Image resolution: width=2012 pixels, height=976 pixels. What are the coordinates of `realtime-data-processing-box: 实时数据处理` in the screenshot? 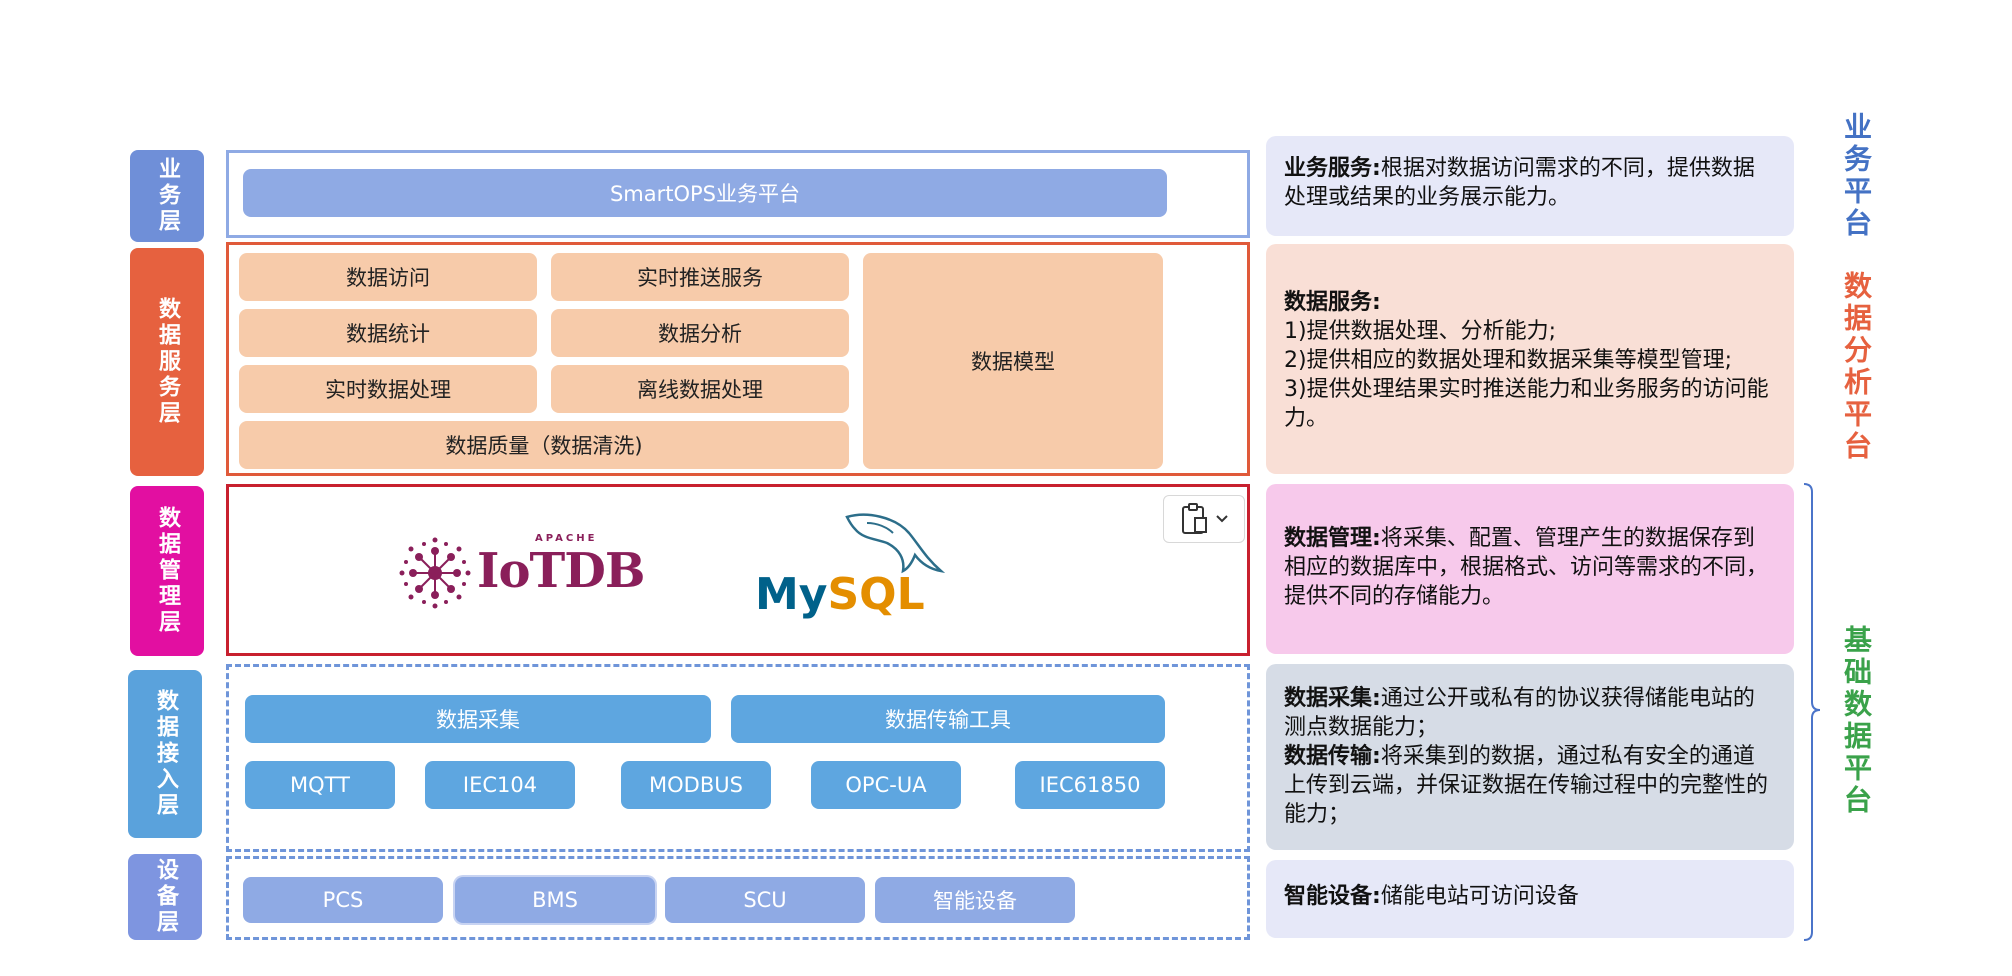 It's located at (388, 389).